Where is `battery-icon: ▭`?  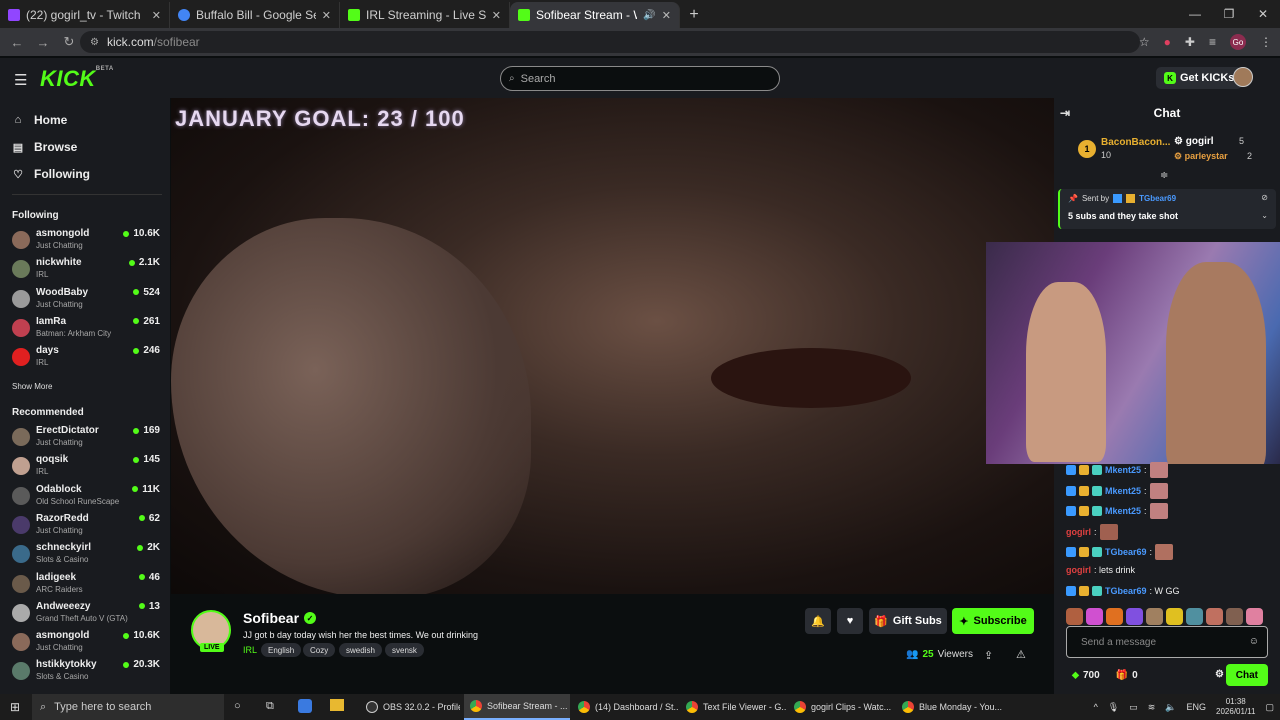 battery-icon: ▭ is located at coordinates (1133, 707).